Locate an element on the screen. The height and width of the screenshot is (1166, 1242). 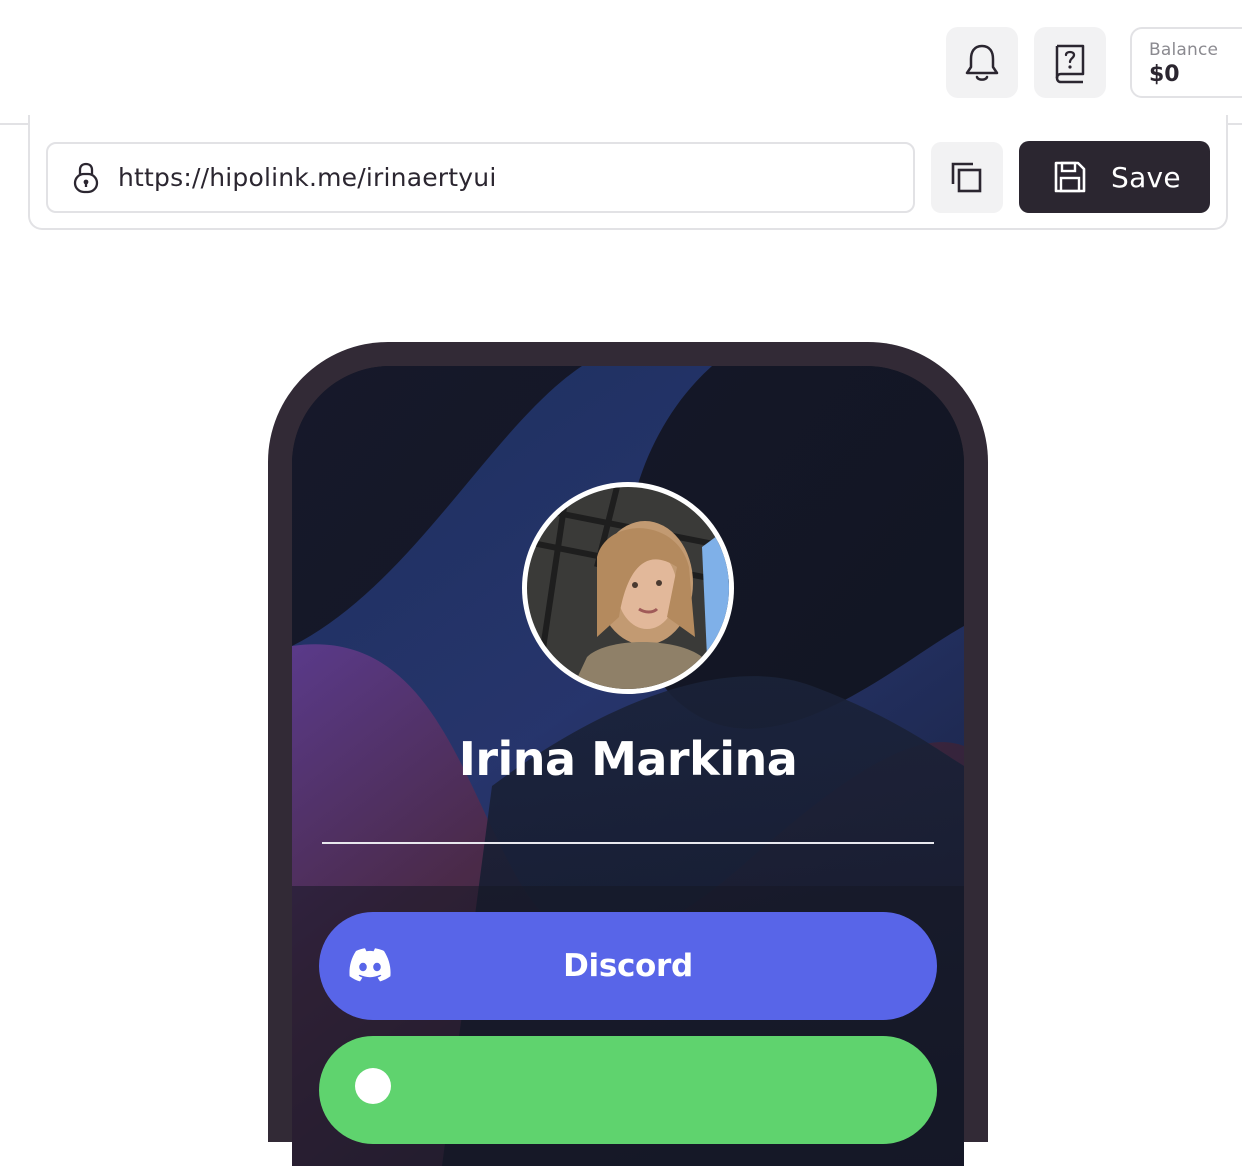
save-button: Save is located at coordinates (1114, 177).